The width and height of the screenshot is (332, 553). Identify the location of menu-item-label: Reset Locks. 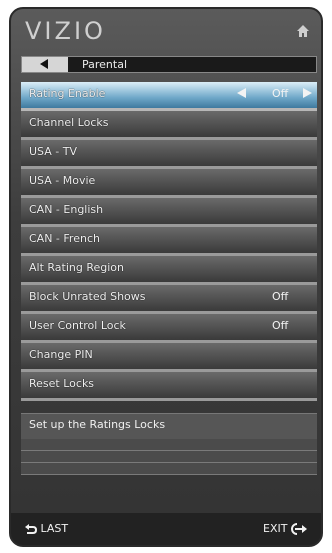
(62, 383).